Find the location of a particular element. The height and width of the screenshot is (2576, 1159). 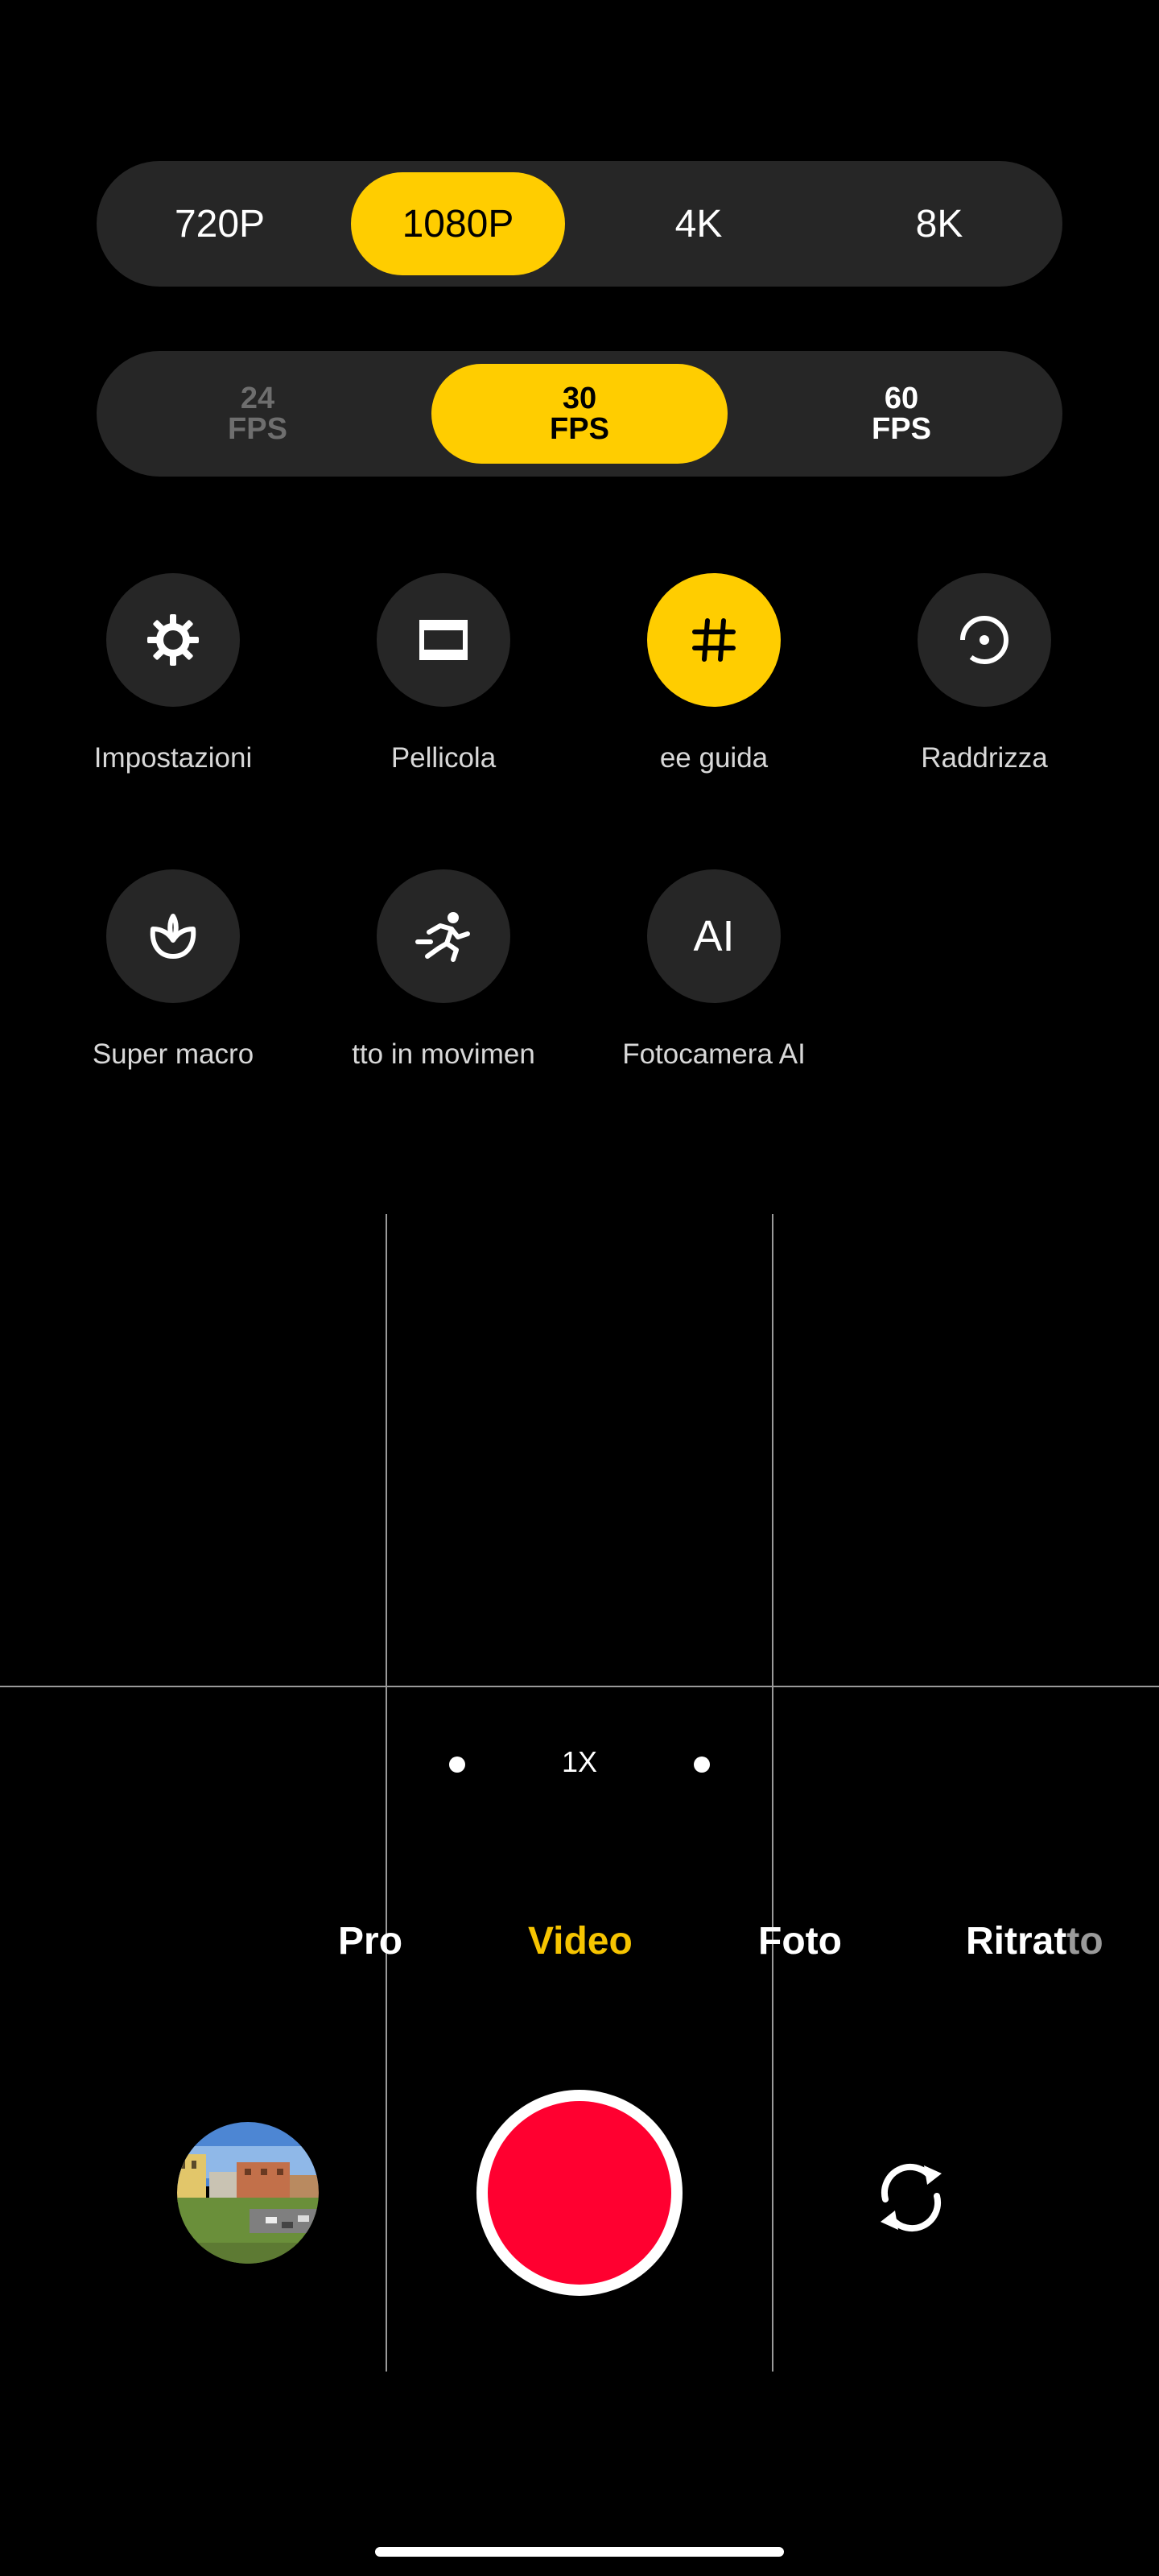

zoom-dot-right is located at coordinates (702, 1765).